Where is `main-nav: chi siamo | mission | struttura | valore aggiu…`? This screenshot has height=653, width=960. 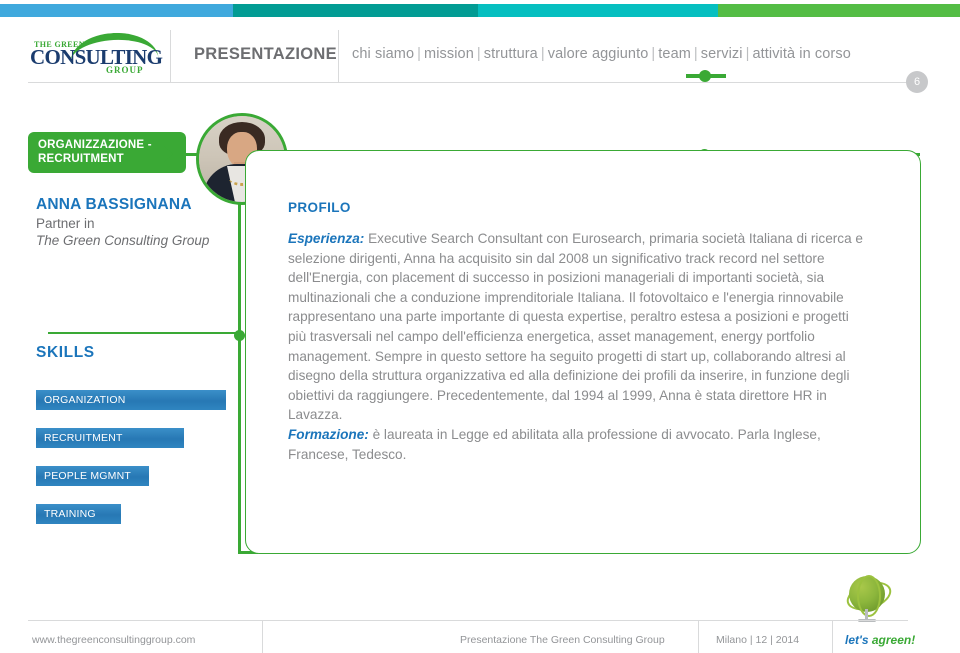 main-nav: chi siamo | mission | struttura | valore aggiu… is located at coordinates (601, 54).